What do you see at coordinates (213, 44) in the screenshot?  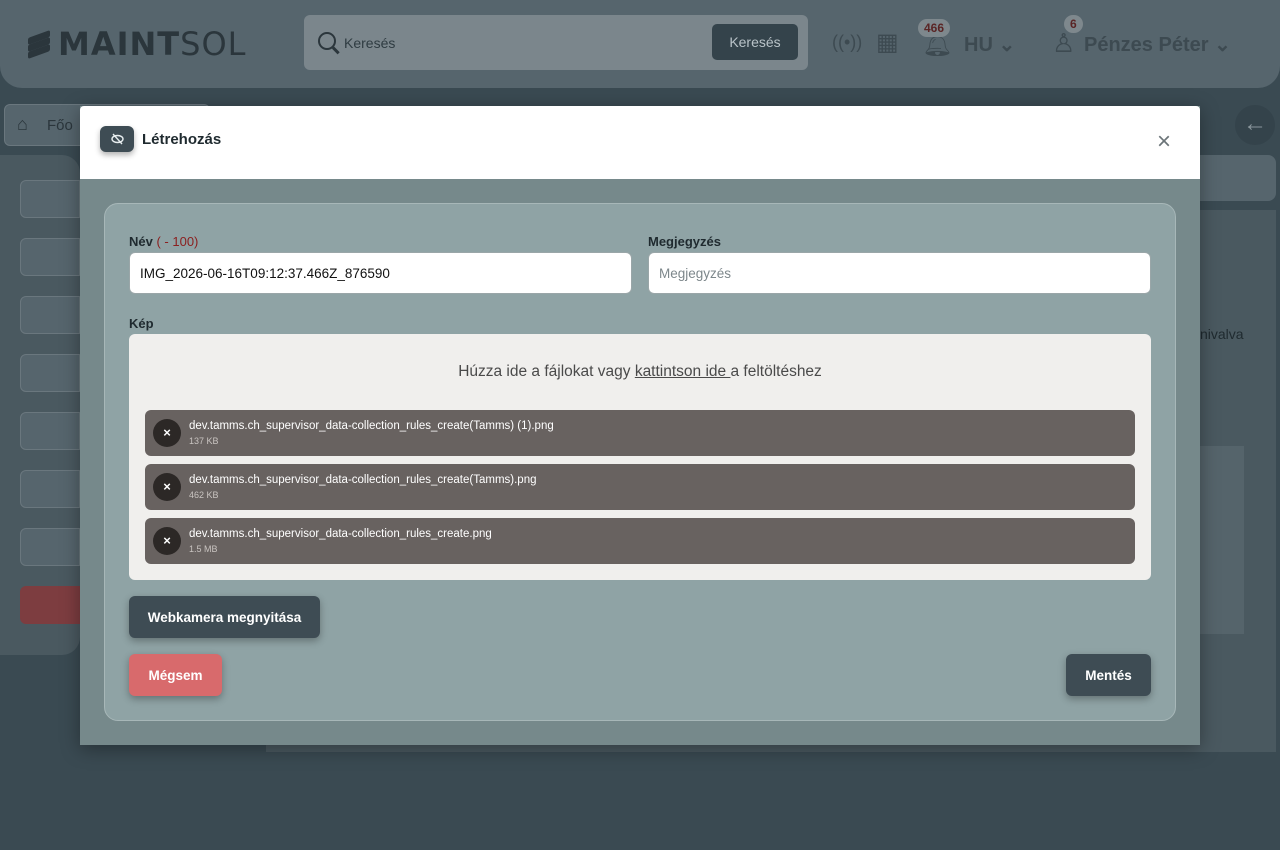 I see `logo-text-light: SOL` at bounding box center [213, 44].